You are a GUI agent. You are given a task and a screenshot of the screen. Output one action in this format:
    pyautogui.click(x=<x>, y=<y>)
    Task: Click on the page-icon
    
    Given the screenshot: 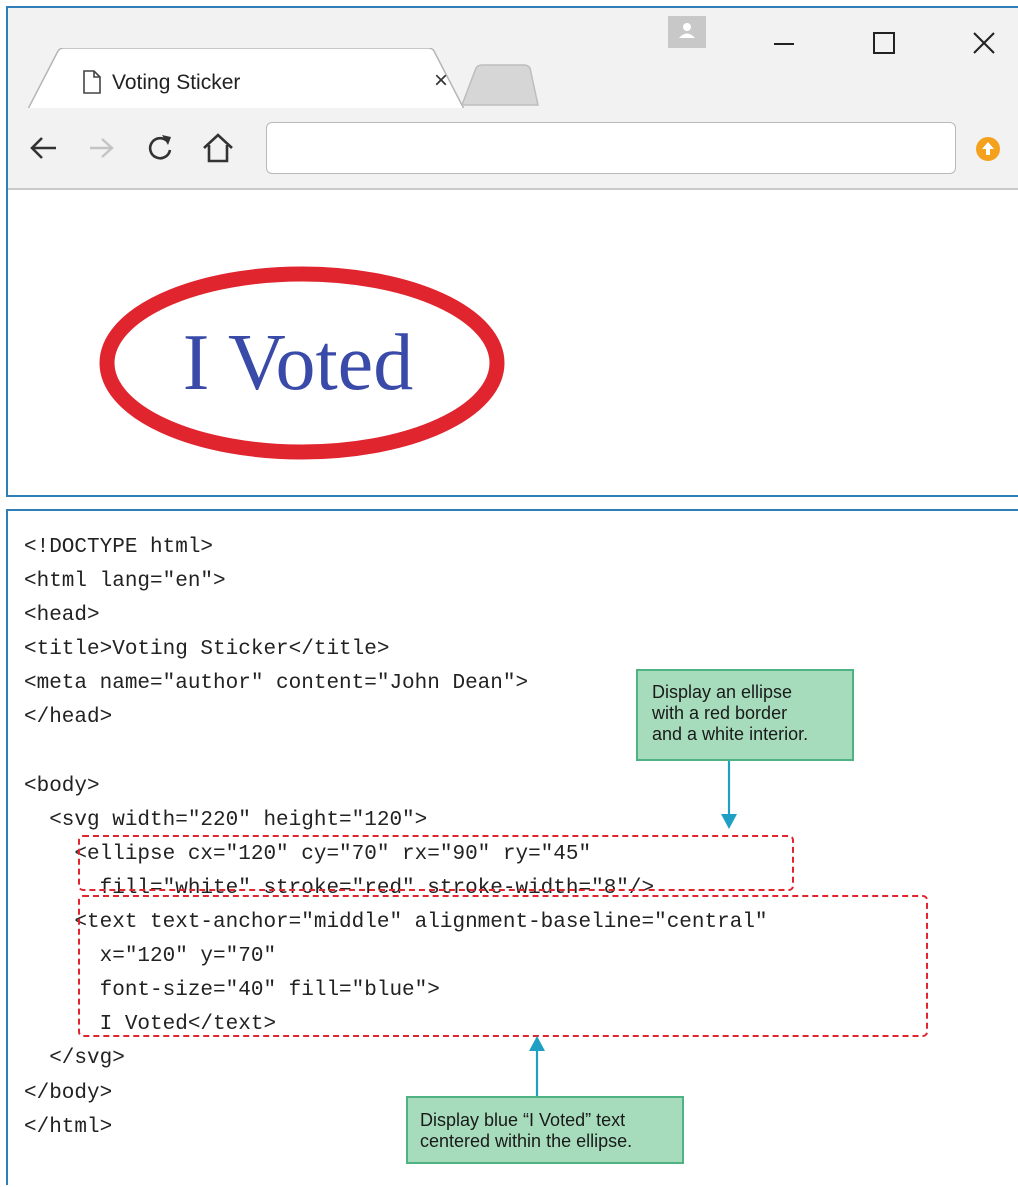 What is the action you would take?
    pyautogui.click(x=92, y=84)
    